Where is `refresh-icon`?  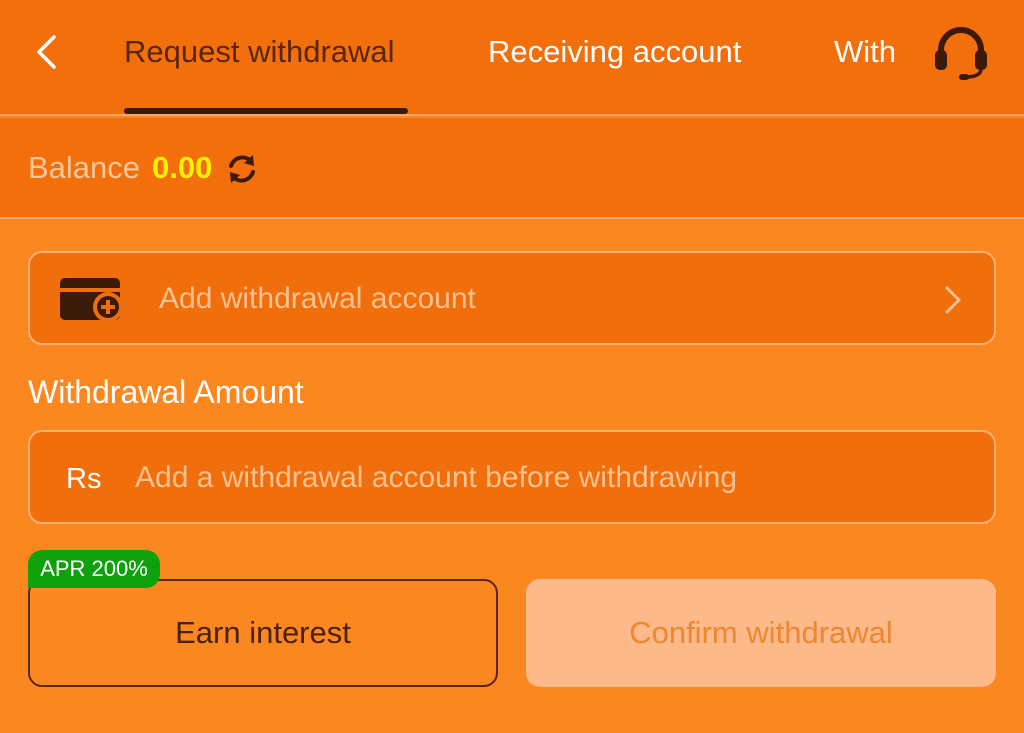 refresh-icon is located at coordinates (242, 169).